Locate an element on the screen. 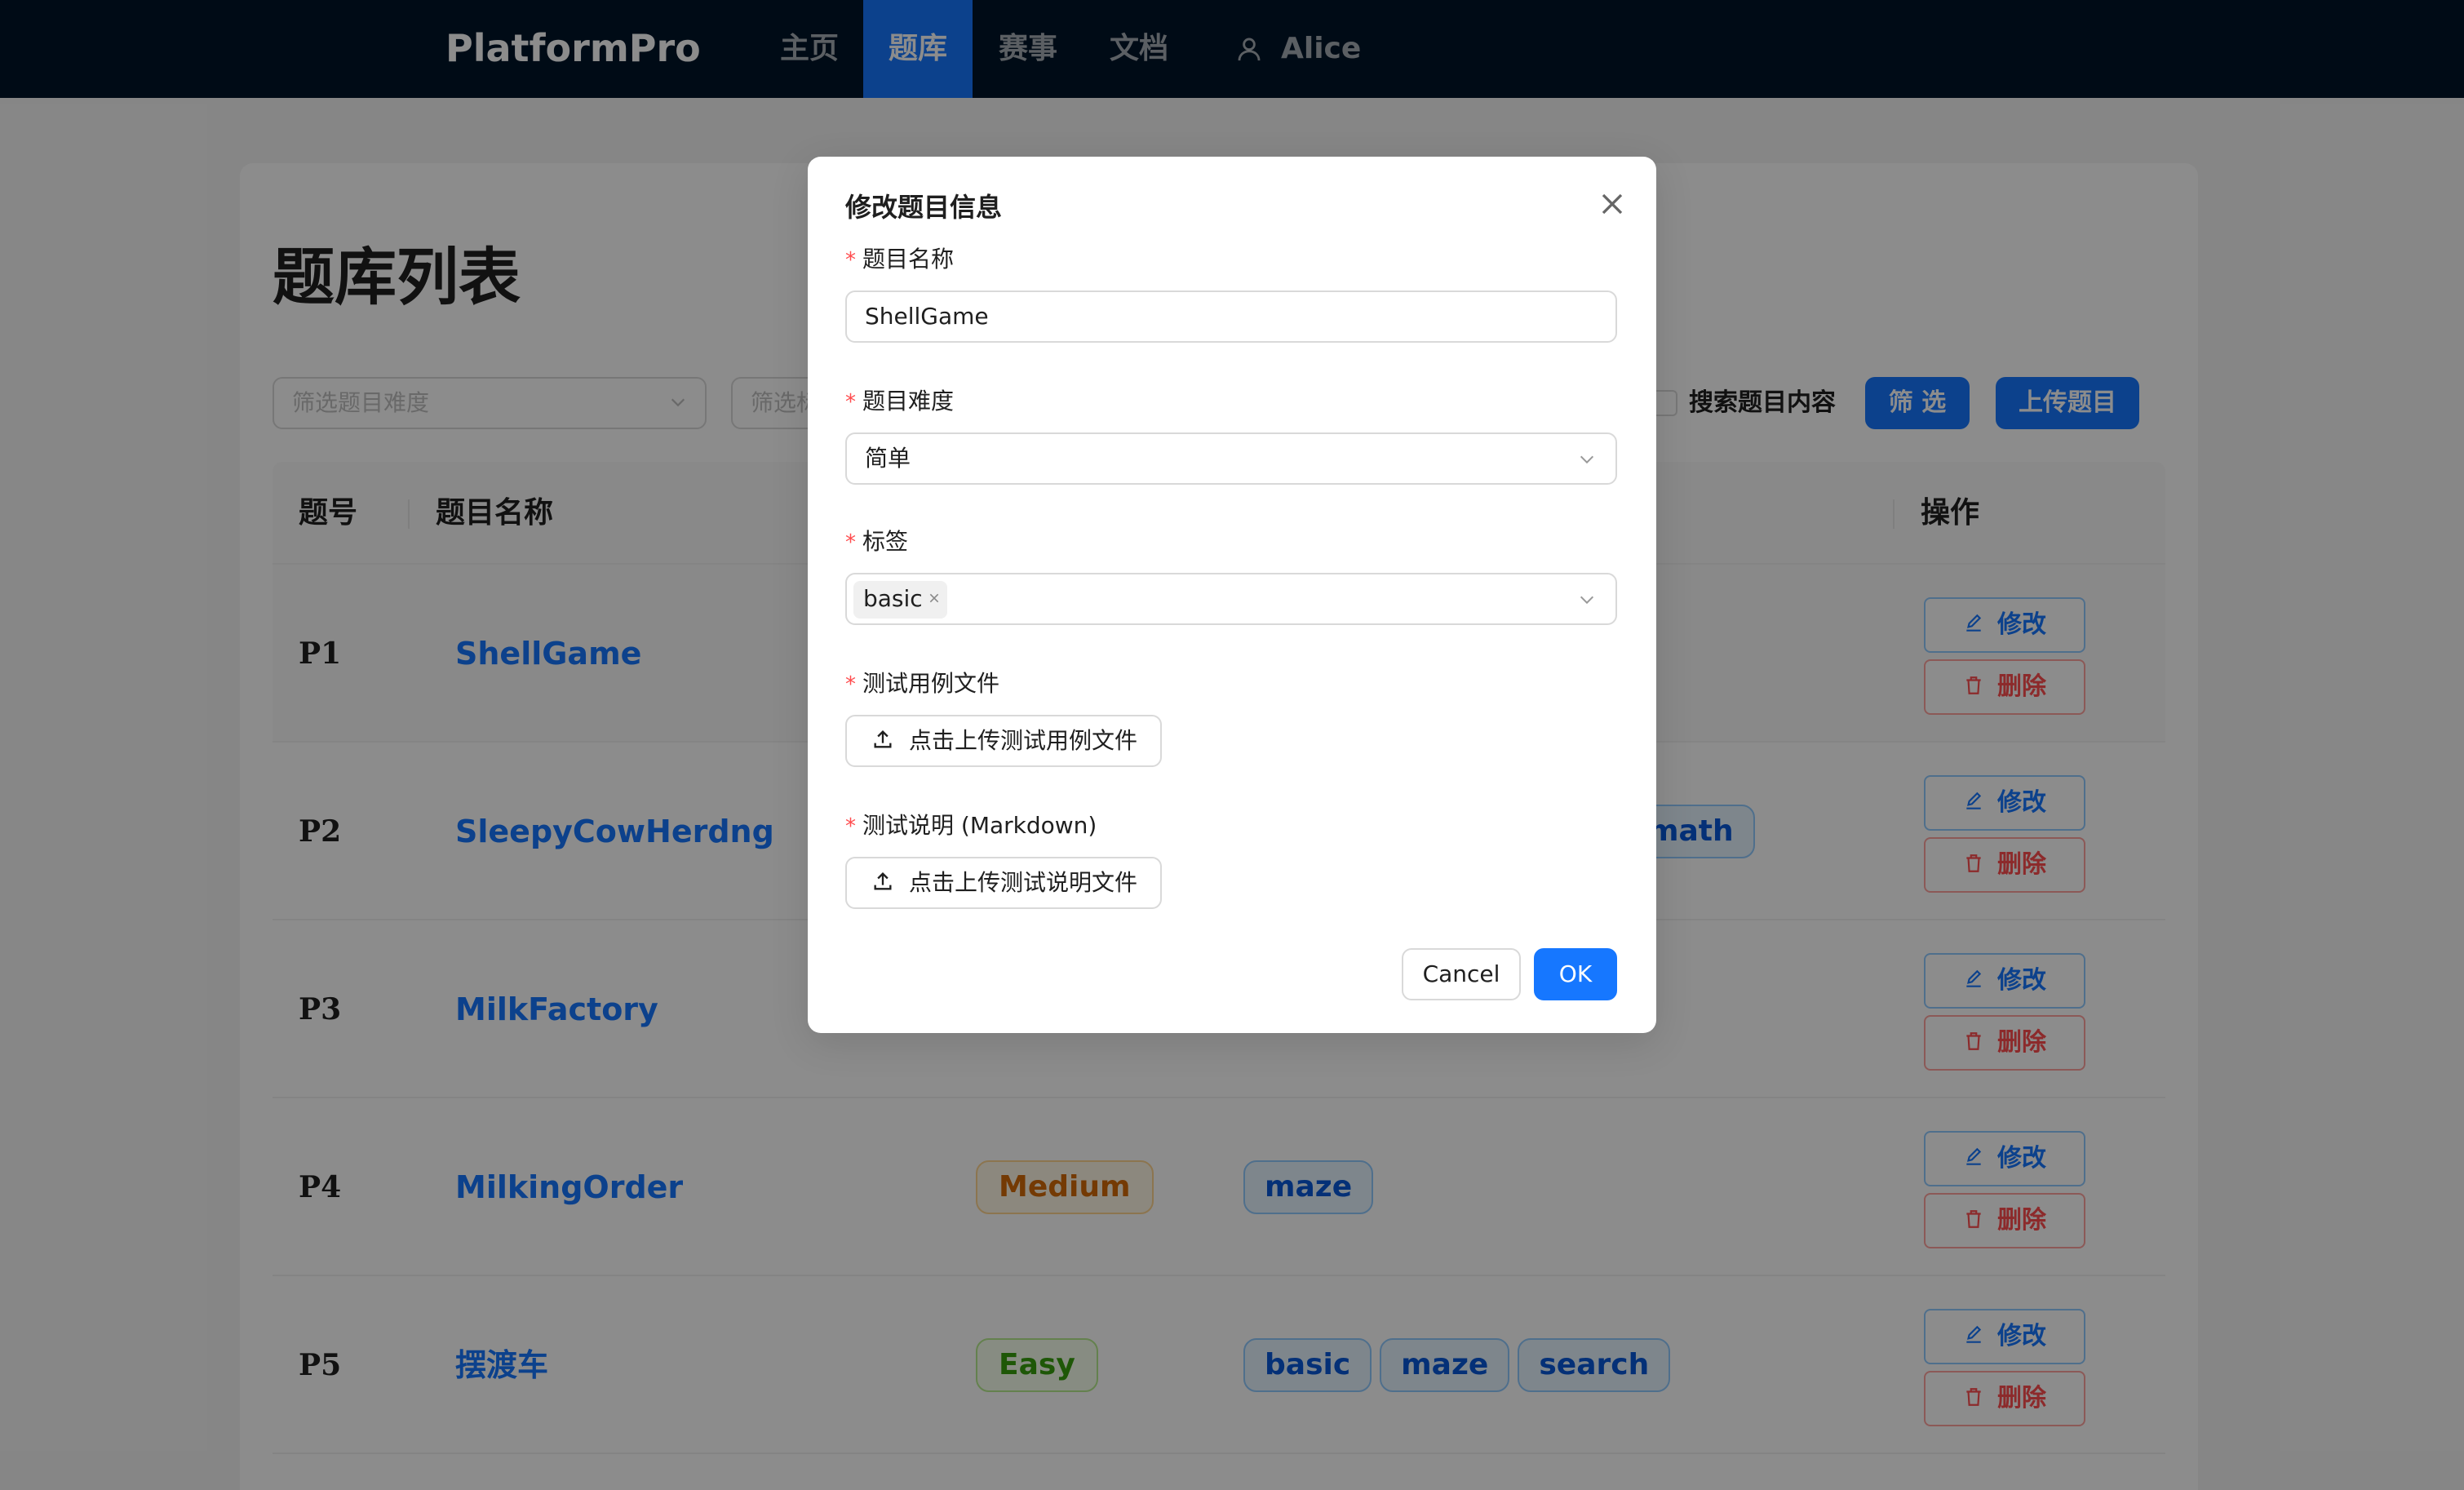 This screenshot has width=2464, height=1490. upload-testcase-label: 点击上传测试用例文件 is located at coordinates (1023, 740).